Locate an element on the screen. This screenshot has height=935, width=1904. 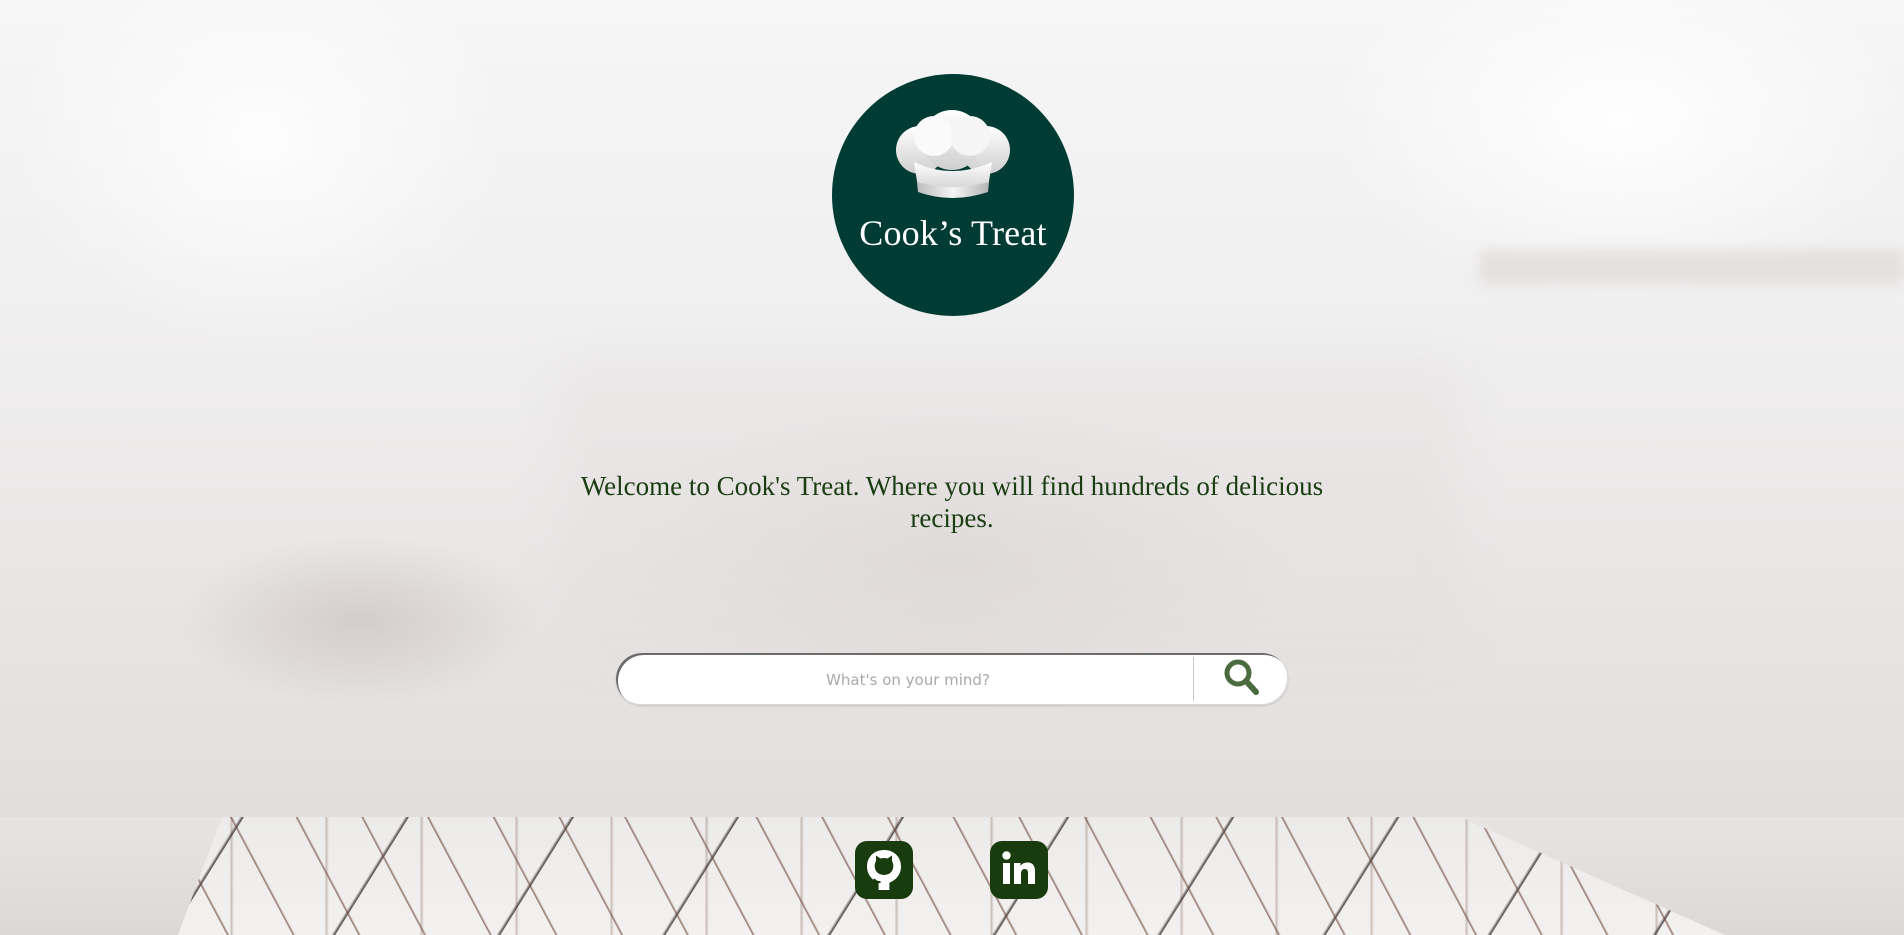
search-button is located at coordinates (1241, 679).